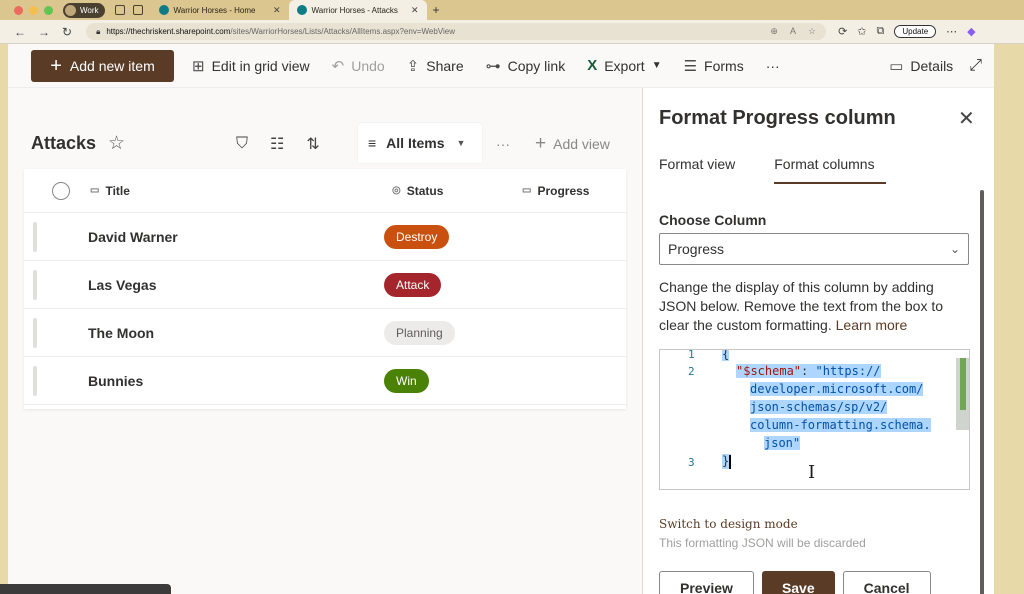 This screenshot has height=594, width=1024. What do you see at coordinates (251, 66) in the screenshot?
I see `edit-grid-button: ⊞ Edit in grid view` at bounding box center [251, 66].